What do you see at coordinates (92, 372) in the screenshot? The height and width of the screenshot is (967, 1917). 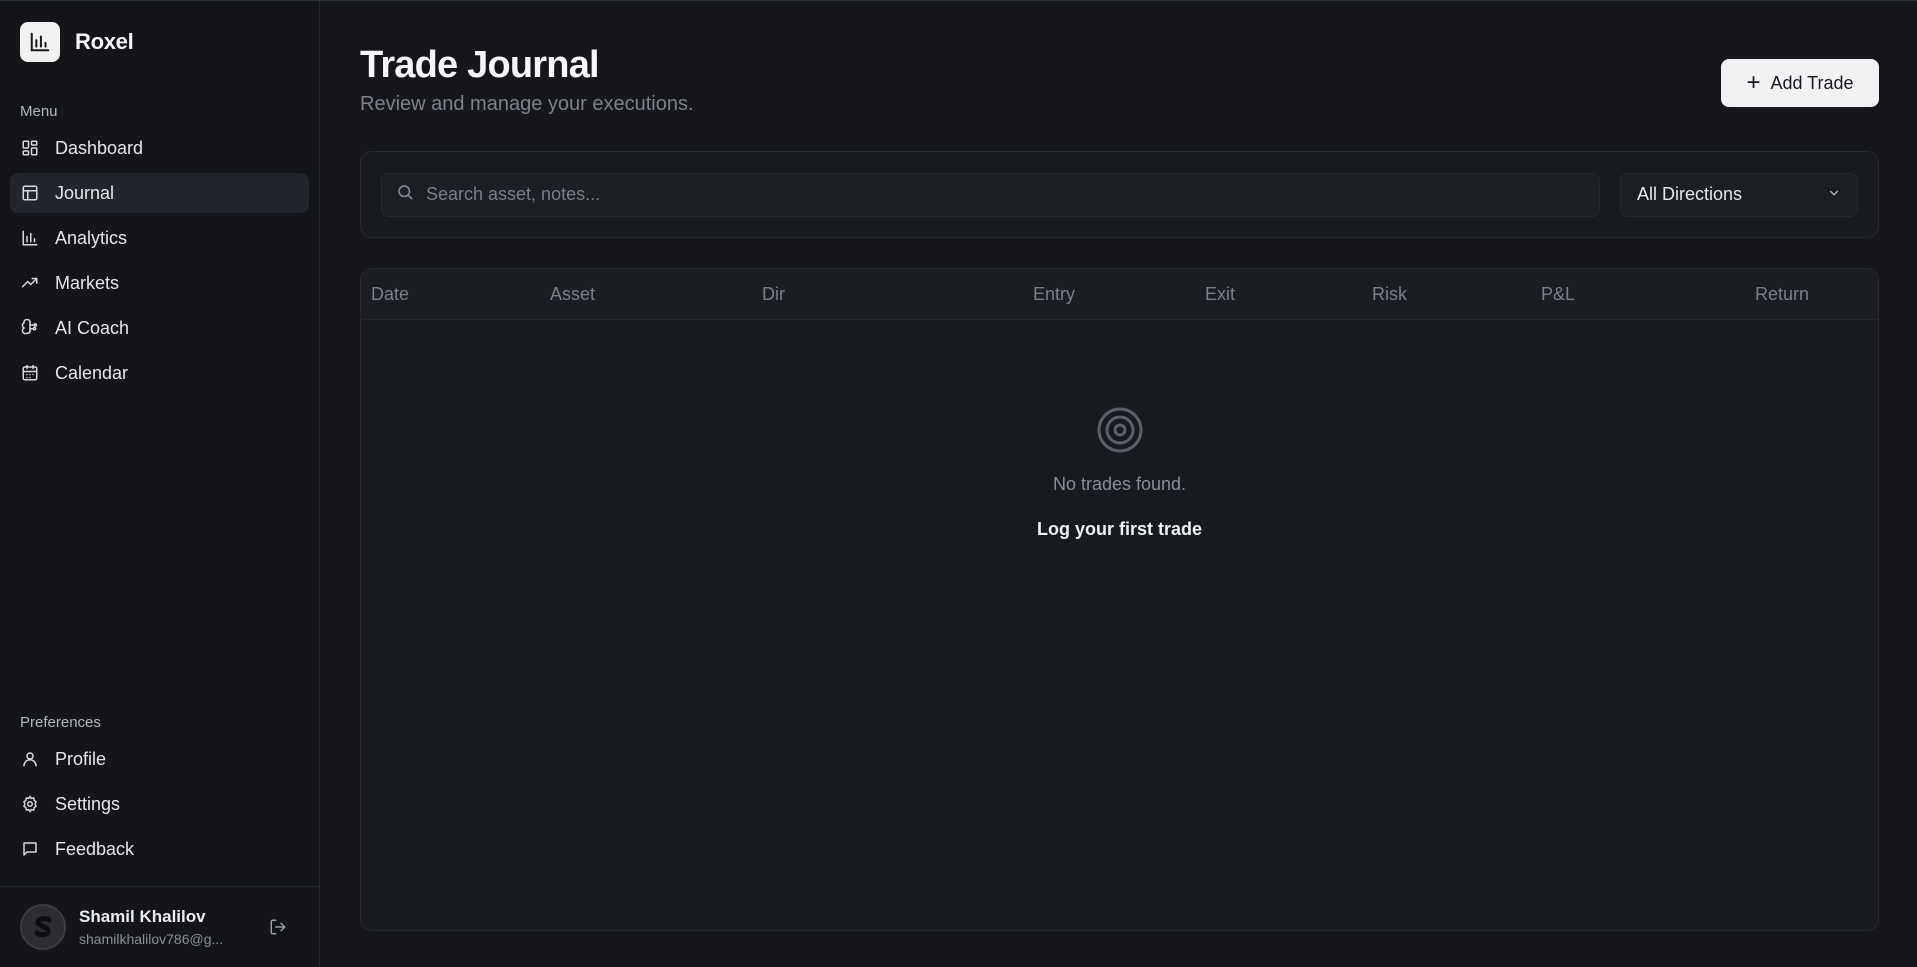 I see `sidebar-item-label: Calendar` at bounding box center [92, 372].